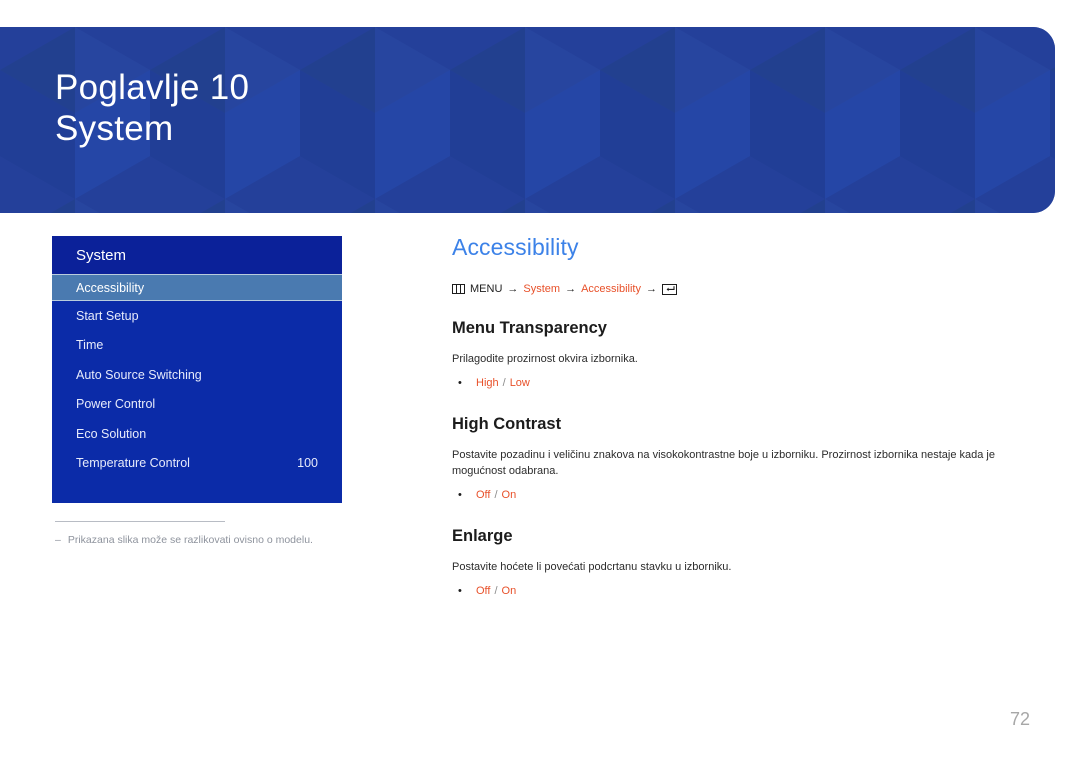 The image size is (1080, 763). I want to click on osd-item-label: Time, so click(90, 345).